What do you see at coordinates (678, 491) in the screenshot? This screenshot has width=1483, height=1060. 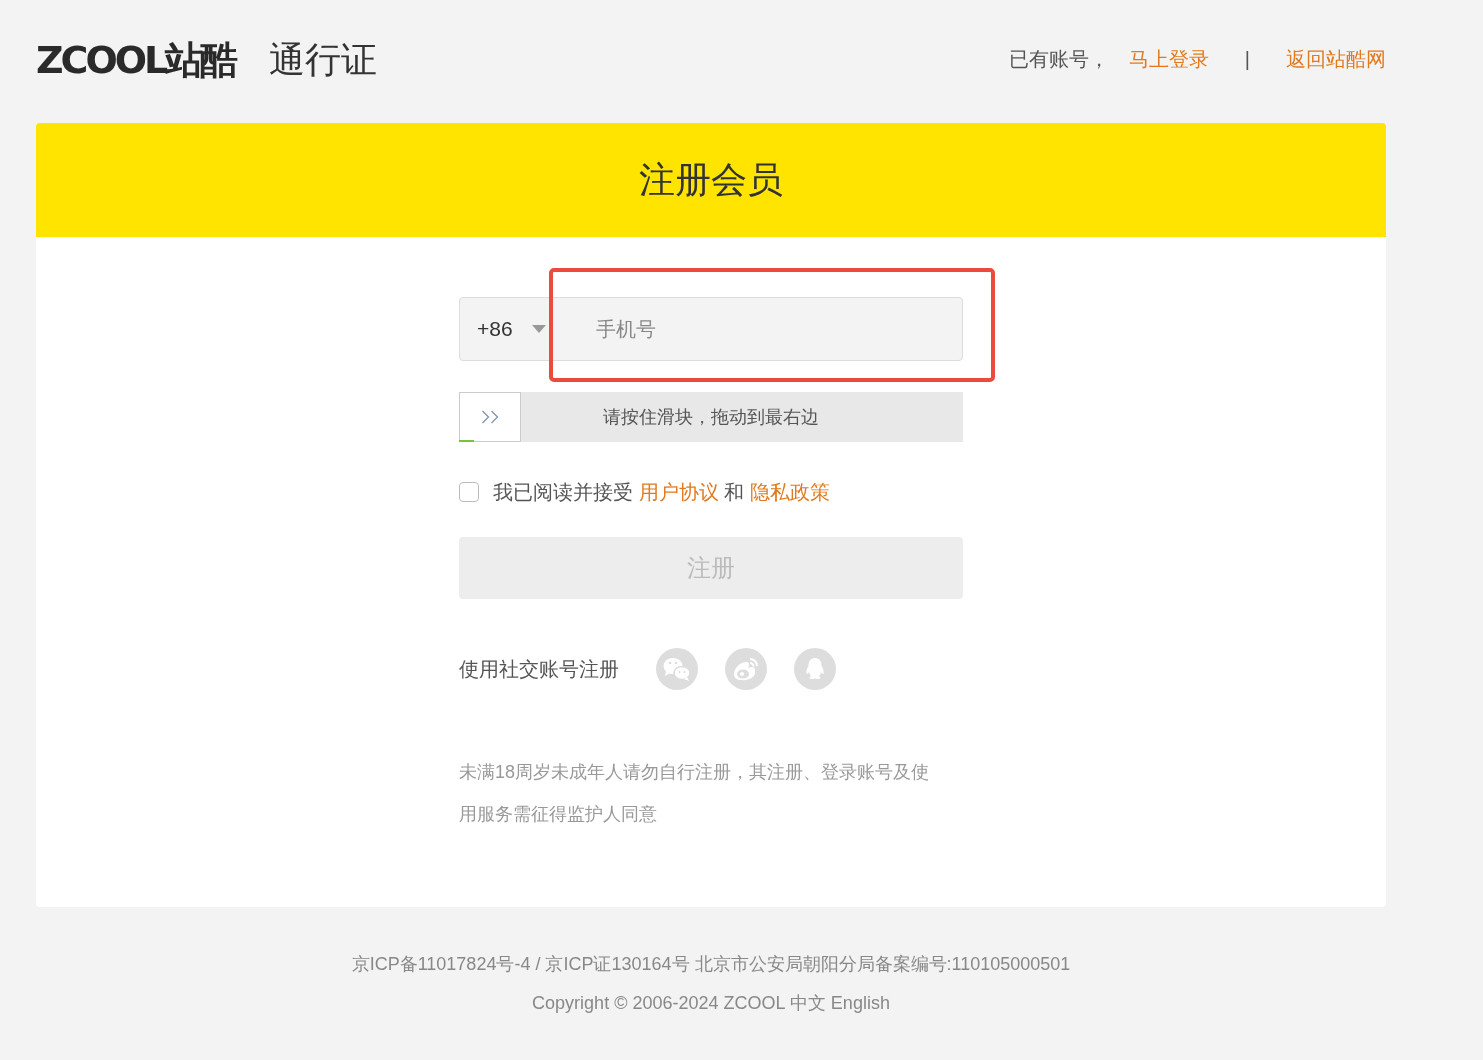 I see `policy-link: 用户协议` at bounding box center [678, 491].